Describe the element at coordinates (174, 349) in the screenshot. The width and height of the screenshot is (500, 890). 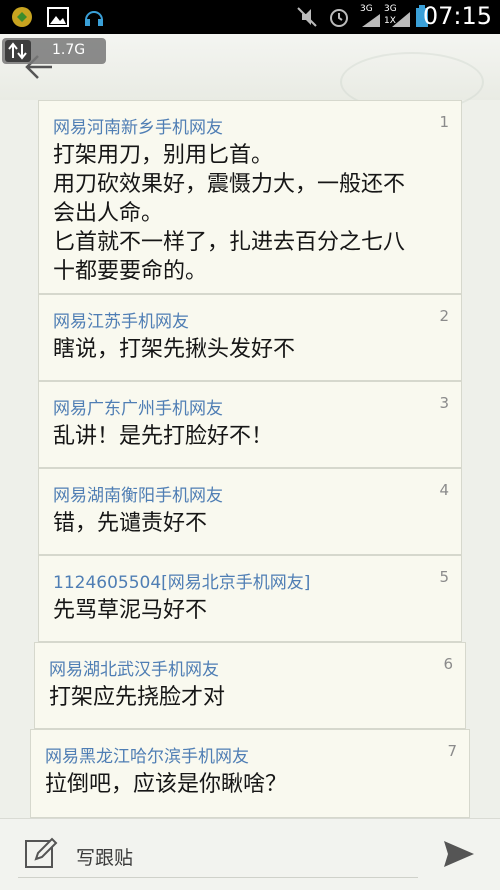
I see `comment-line: 瞎说，打架先揪头发好不` at that location.